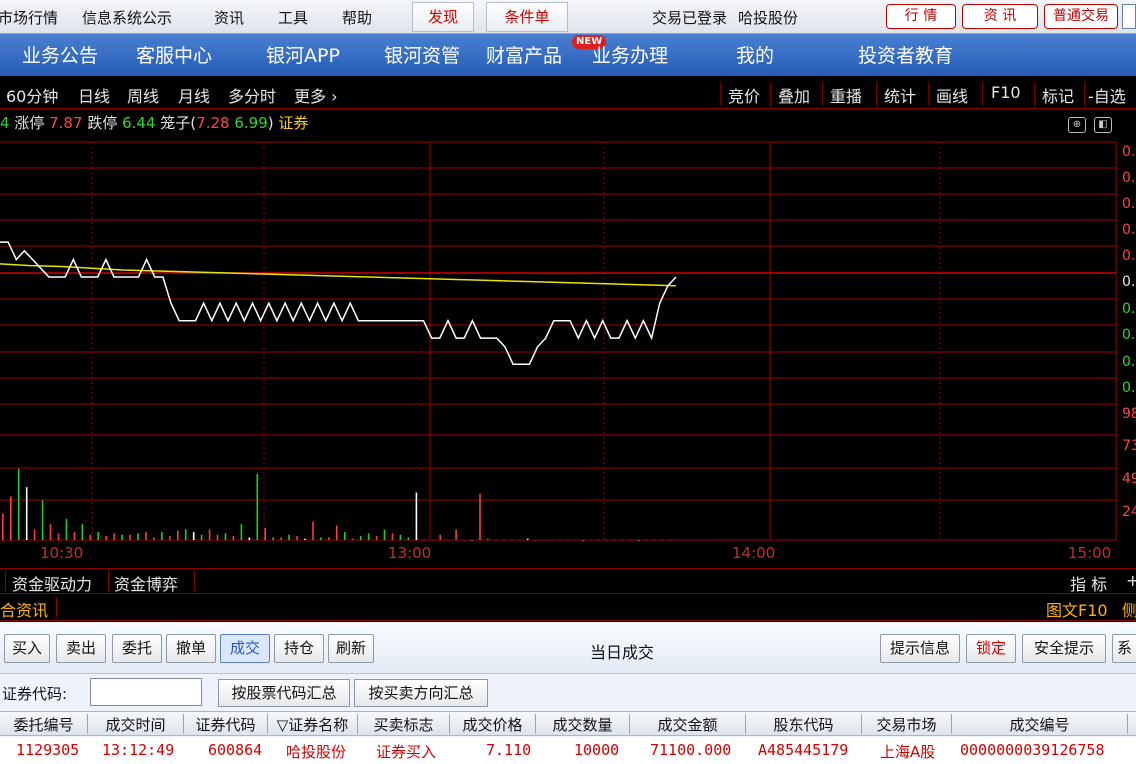  I want to click on nav-investor-education: 投资者教育, so click(905, 54).